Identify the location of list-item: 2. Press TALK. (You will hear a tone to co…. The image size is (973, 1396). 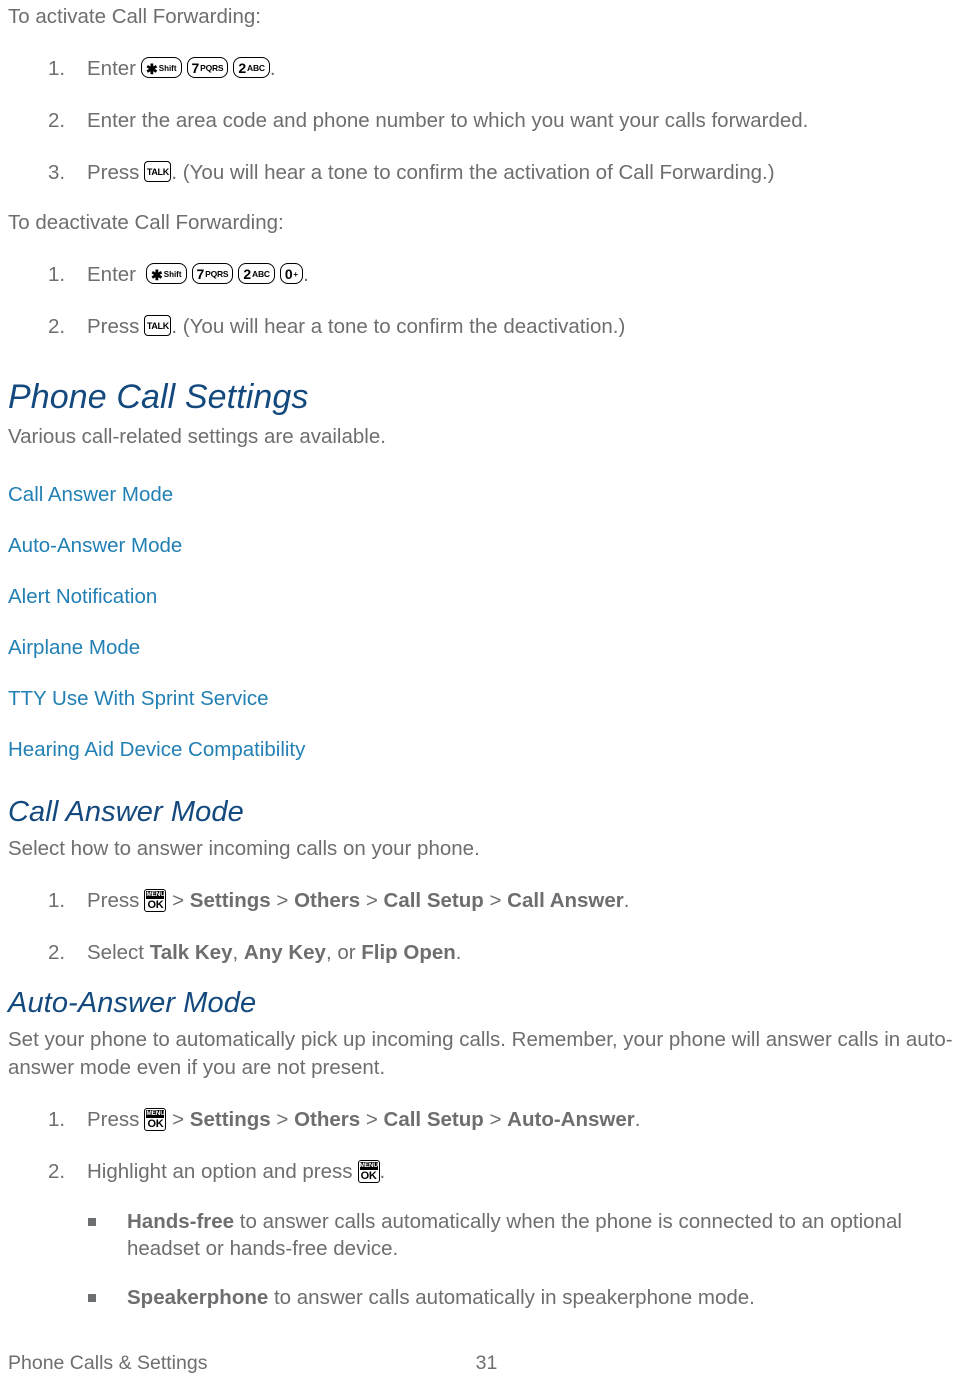
(486, 327).